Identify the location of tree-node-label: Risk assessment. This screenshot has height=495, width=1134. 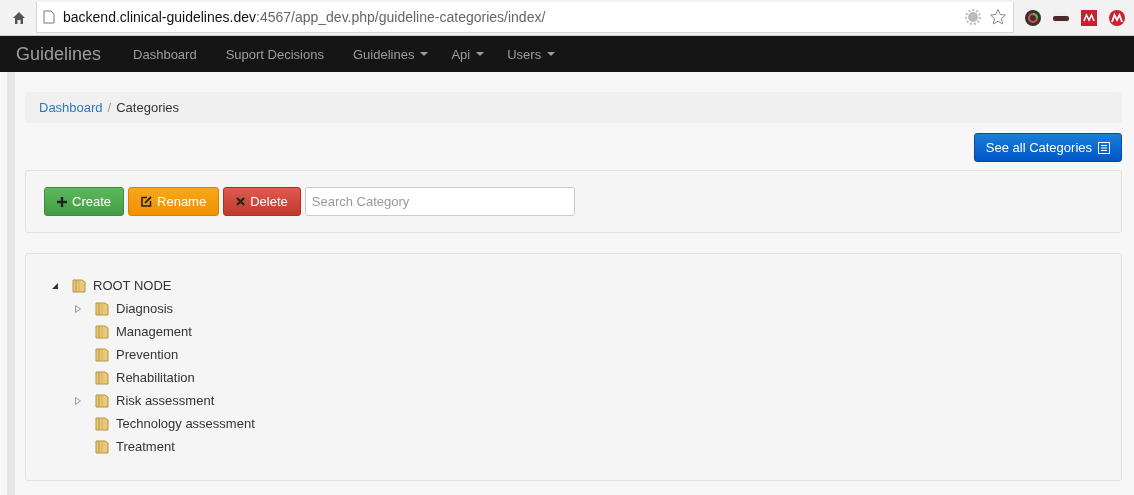
(165, 400).